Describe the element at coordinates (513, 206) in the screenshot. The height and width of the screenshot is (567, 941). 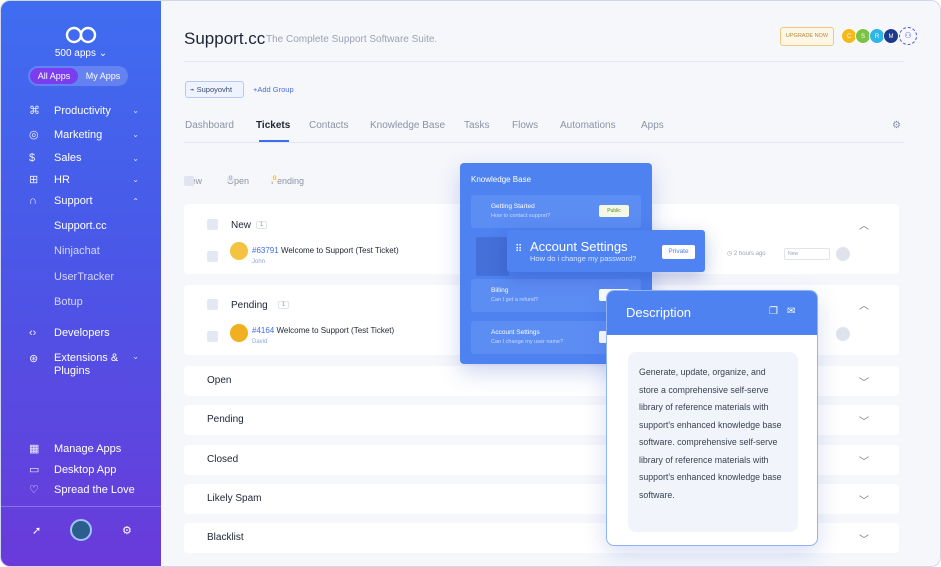
I see `kb-item-title: Getting Started` at that location.